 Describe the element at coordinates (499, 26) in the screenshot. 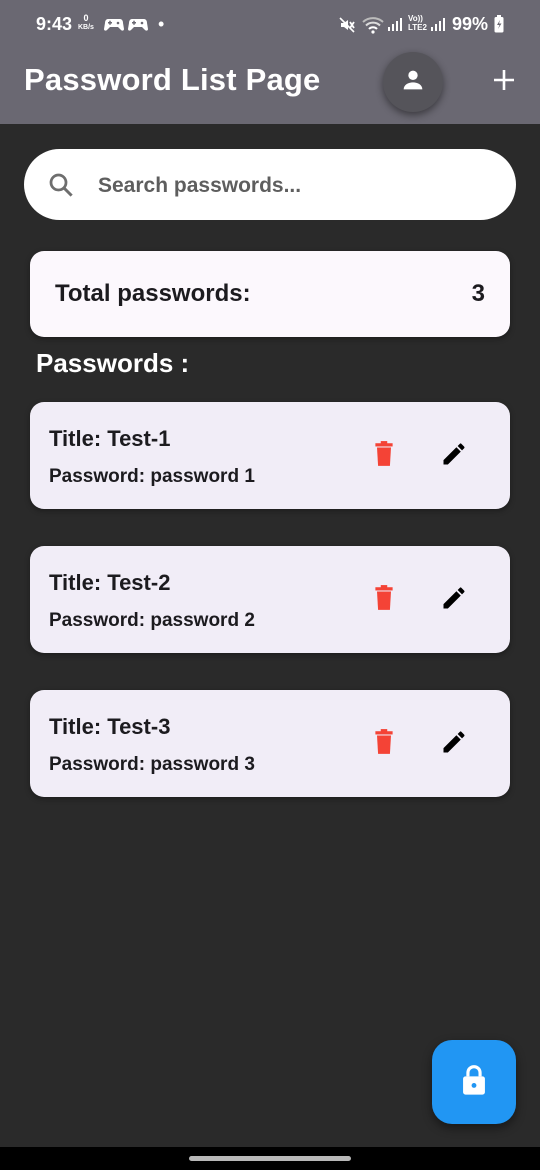

I see `battery-charging-icon` at that location.